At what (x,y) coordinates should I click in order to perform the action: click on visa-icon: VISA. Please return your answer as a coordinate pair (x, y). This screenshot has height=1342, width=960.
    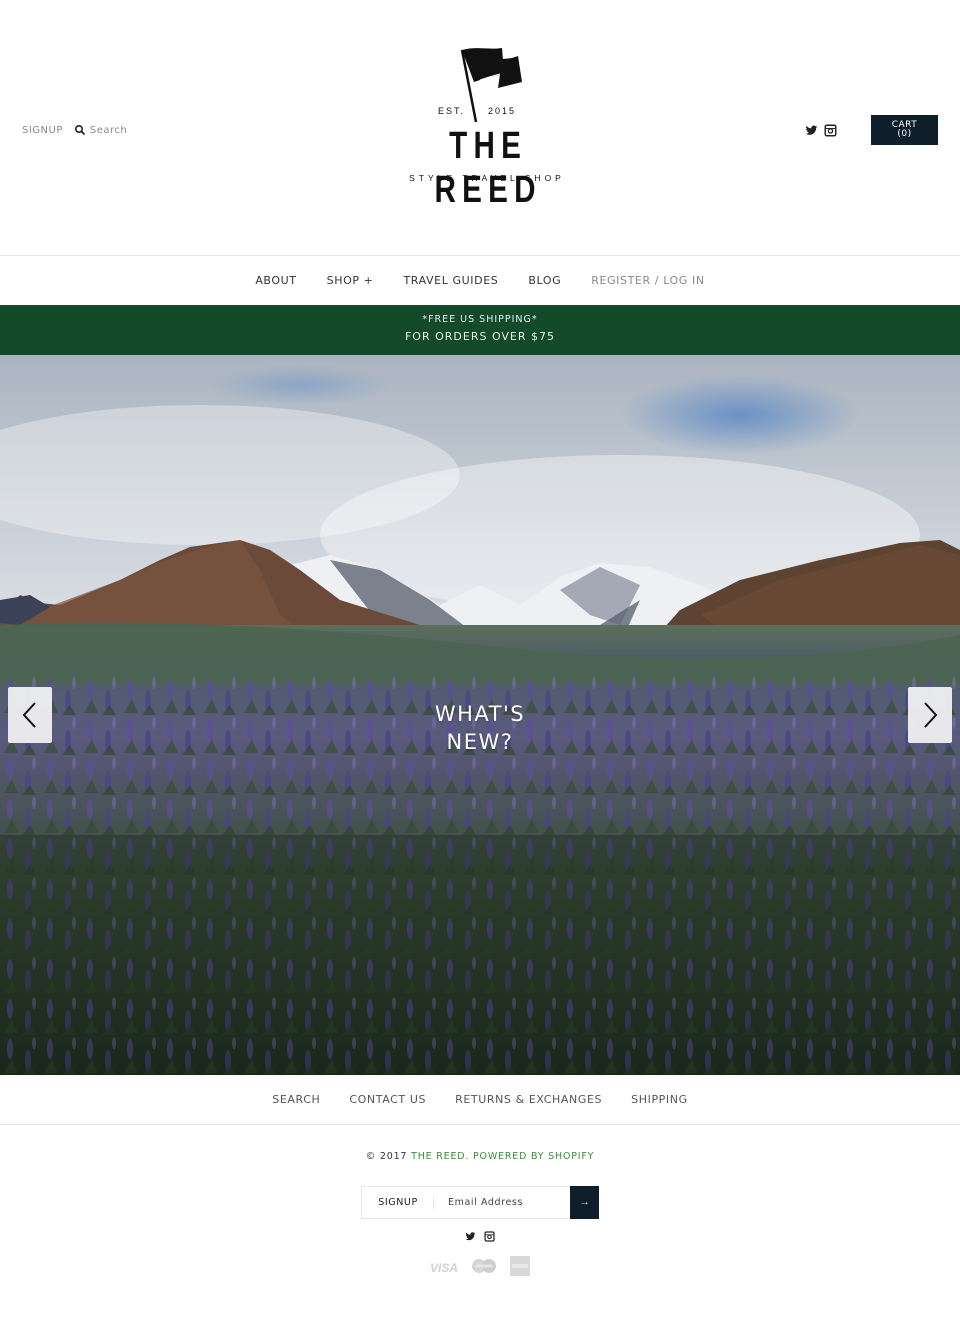
    Looking at the image, I should click on (444, 1268).